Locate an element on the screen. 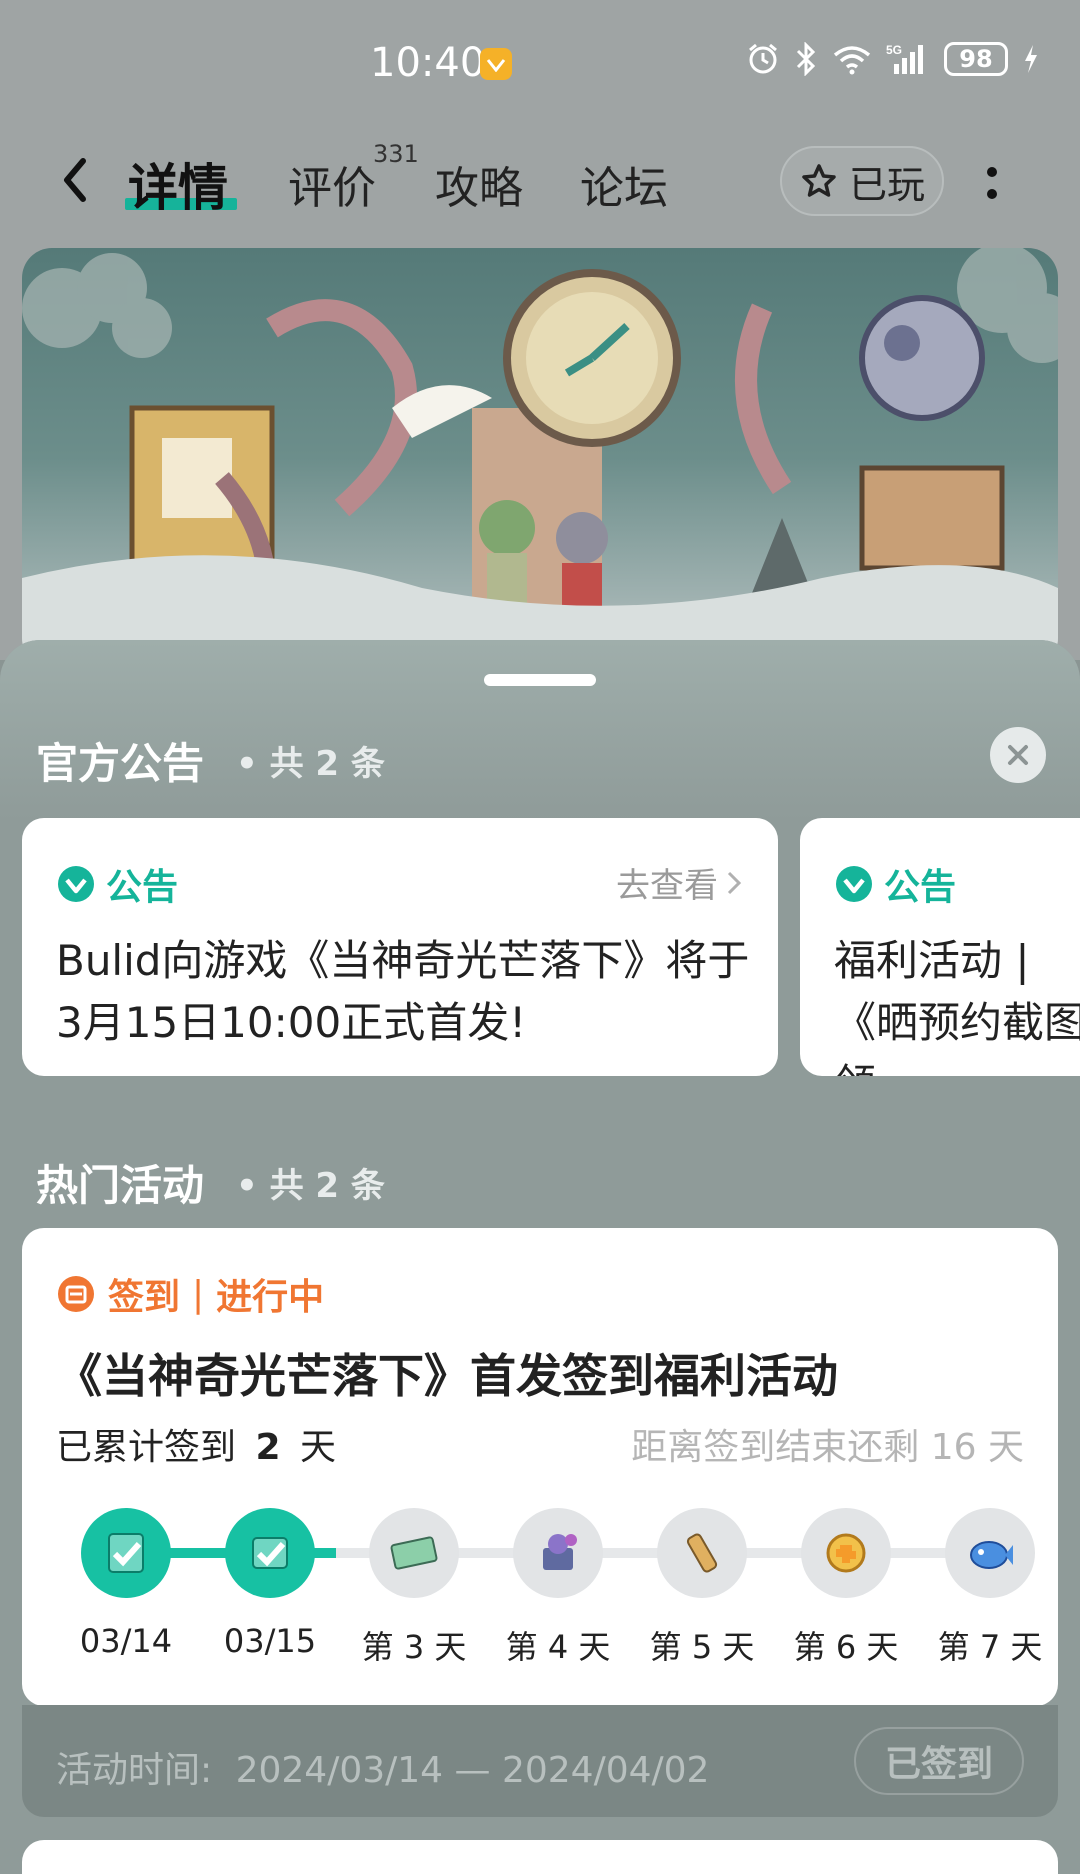 This screenshot has height=1874, width=1080. tab-guides: 攻略 is located at coordinates (479, 184).